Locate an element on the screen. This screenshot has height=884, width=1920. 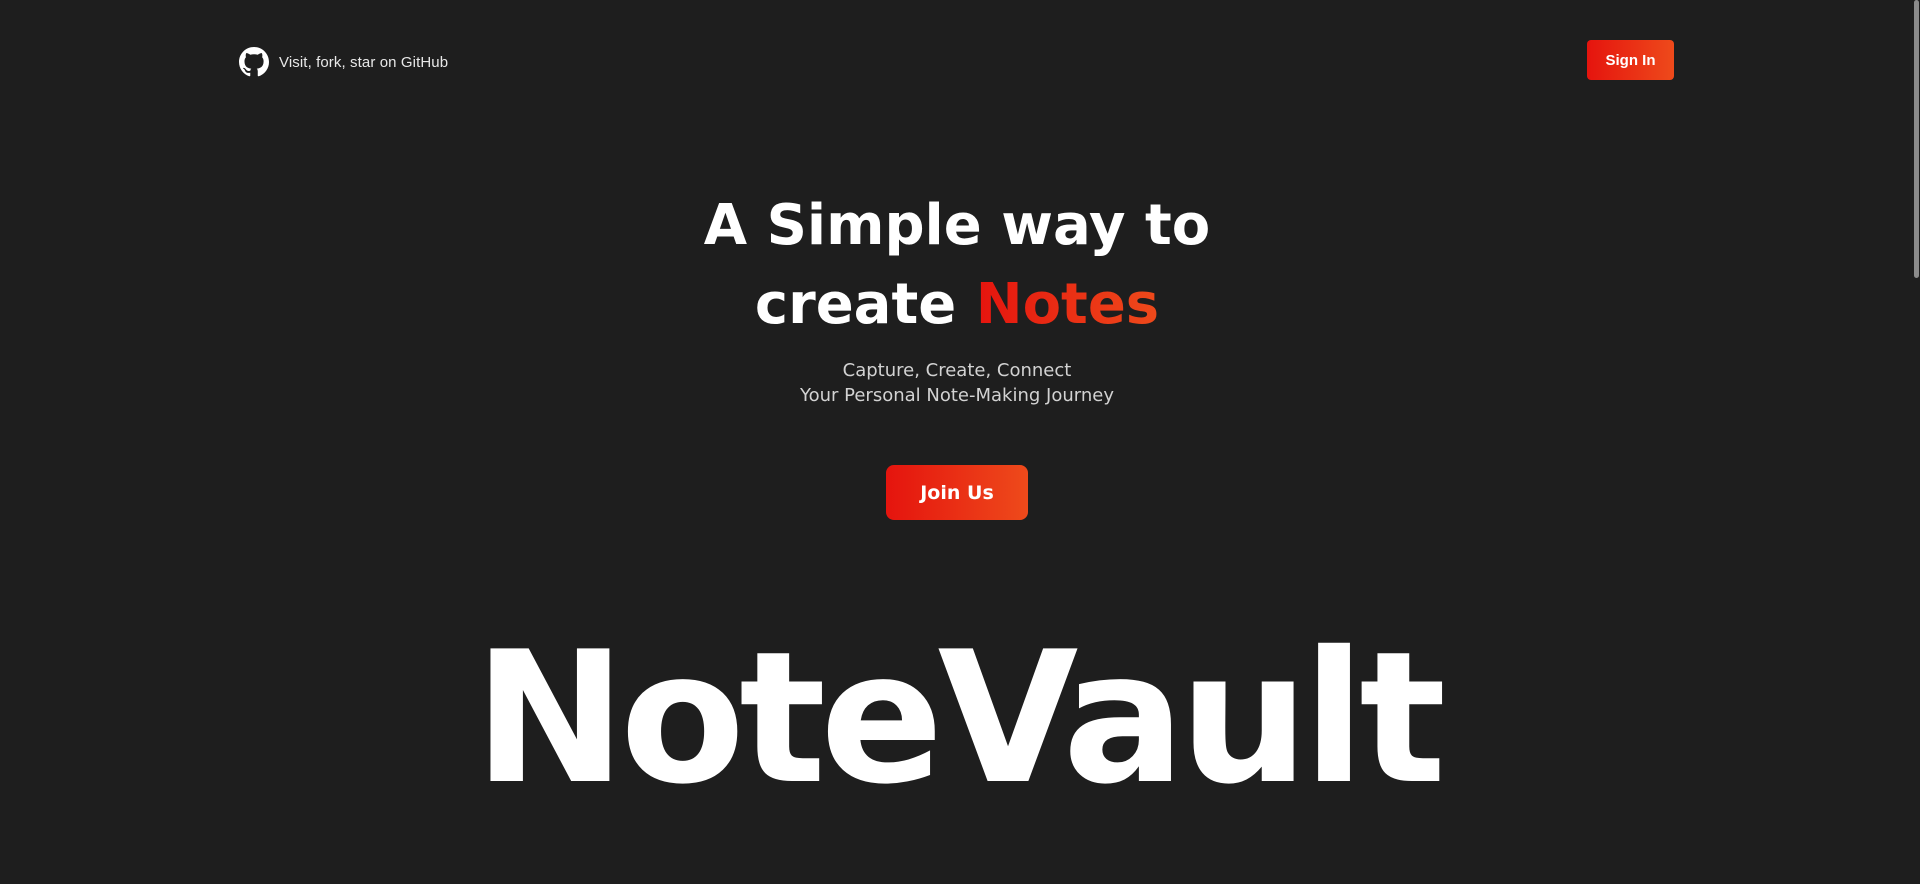
scrollbar-thumb is located at coordinates (1916, 139).